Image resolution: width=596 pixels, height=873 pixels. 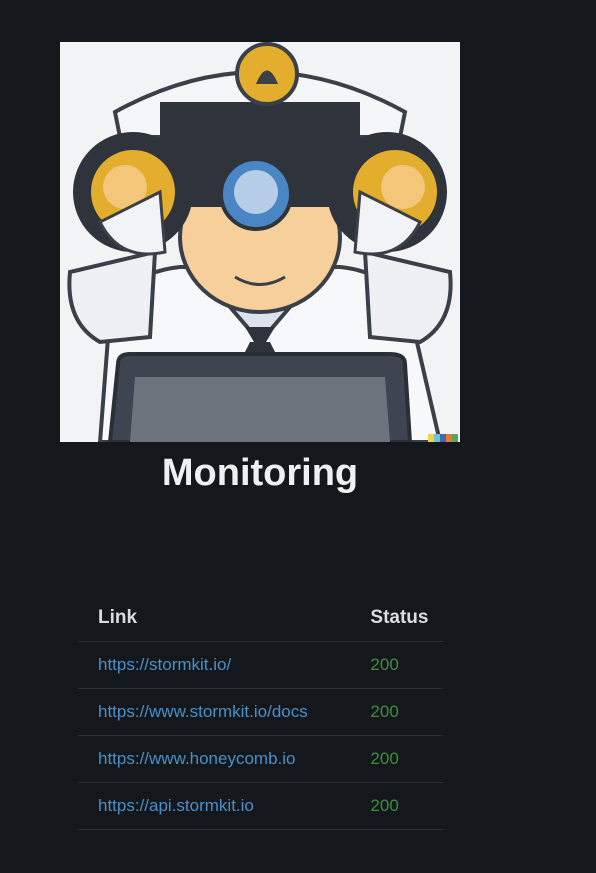 I want to click on link-cell: https://stormkit.io/, so click(x=214, y=665).